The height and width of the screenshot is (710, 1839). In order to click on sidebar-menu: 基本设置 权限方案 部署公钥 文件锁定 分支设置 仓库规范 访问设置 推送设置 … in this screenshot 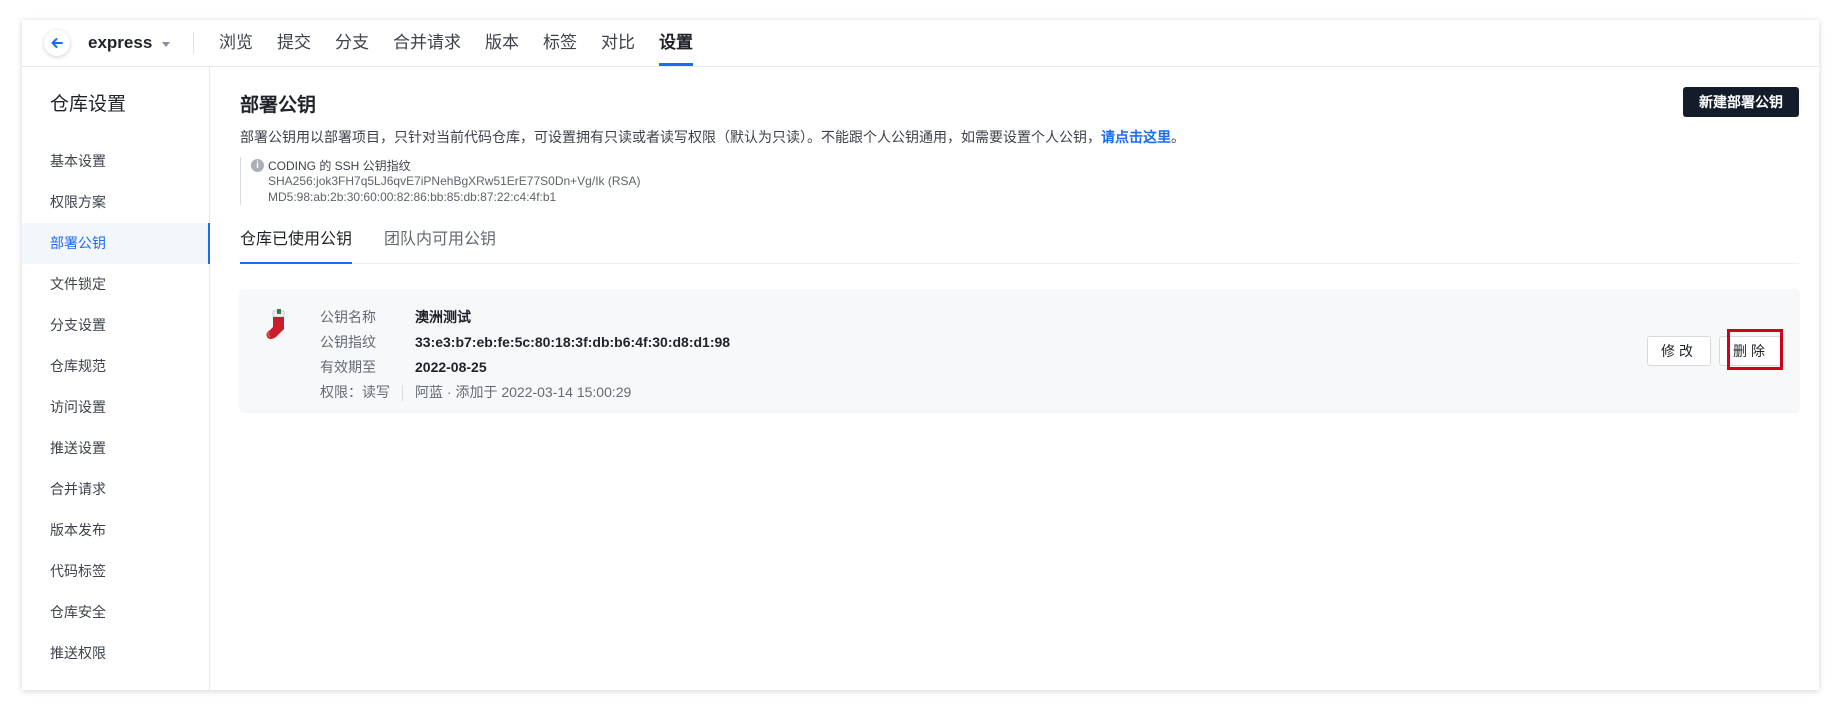, I will do `click(116, 407)`.